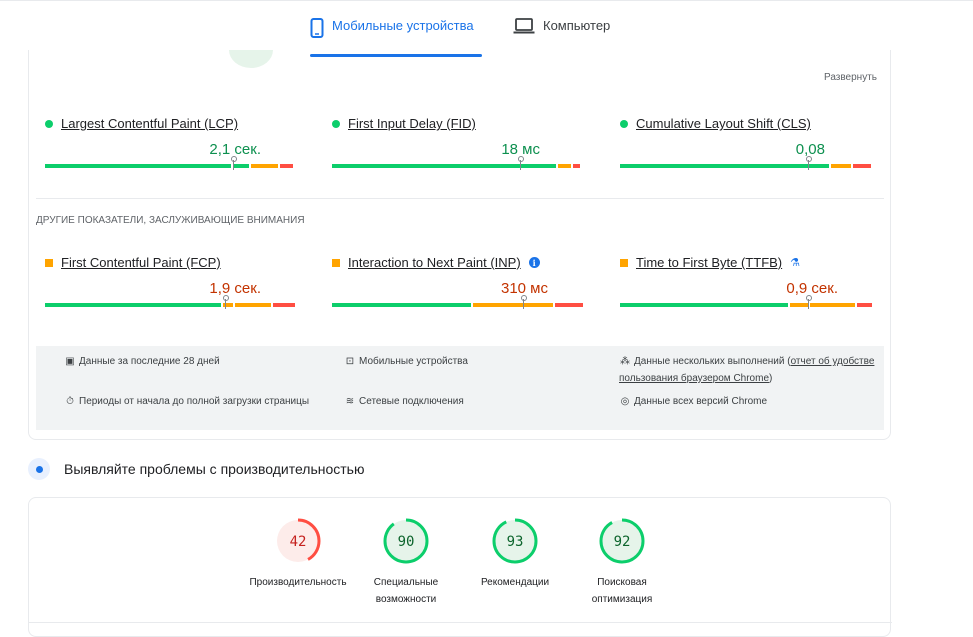 This screenshot has height=637, width=973. What do you see at coordinates (850, 77) in the screenshot?
I see `expand-link: Развернуть` at bounding box center [850, 77].